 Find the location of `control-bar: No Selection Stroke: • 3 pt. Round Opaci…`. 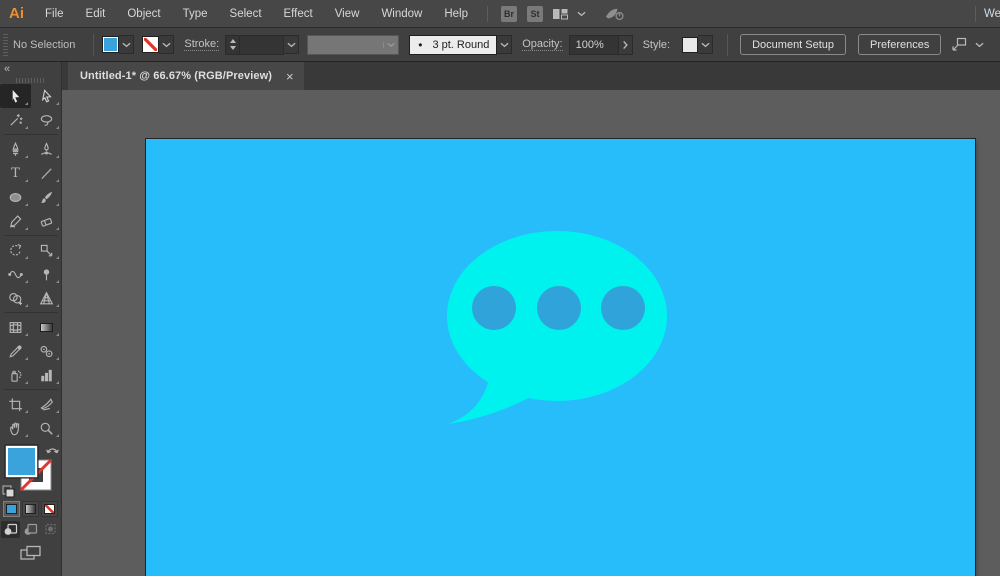

control-bar: No Selection Stroke: • 3 pt. Round Opaci… is located at coordinates (500, 45).